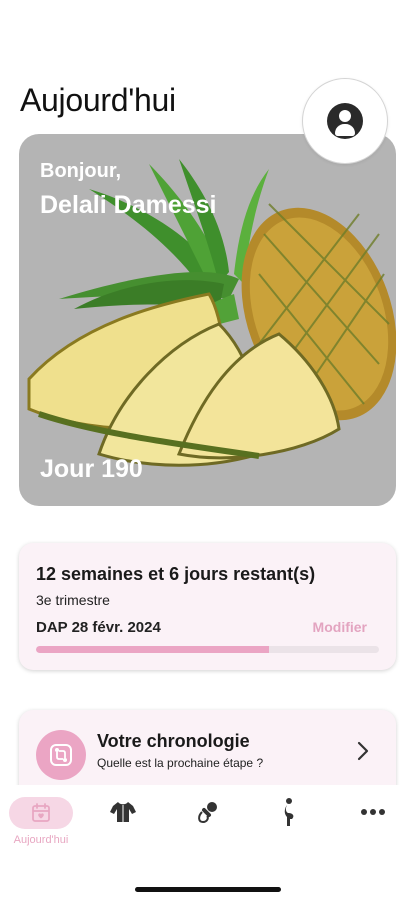 The height and width of the screenshot is (900, 415). I want to click on pregnant-icon, so click(290, 812).